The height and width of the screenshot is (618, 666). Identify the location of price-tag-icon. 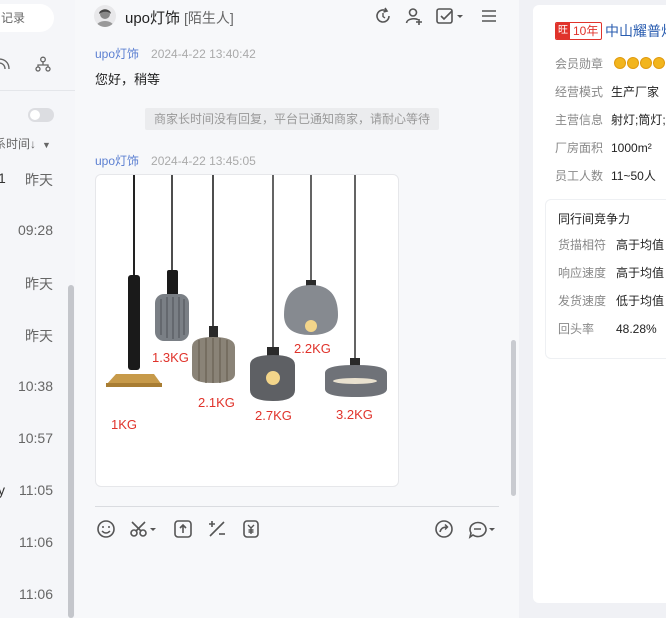
(251, 529).